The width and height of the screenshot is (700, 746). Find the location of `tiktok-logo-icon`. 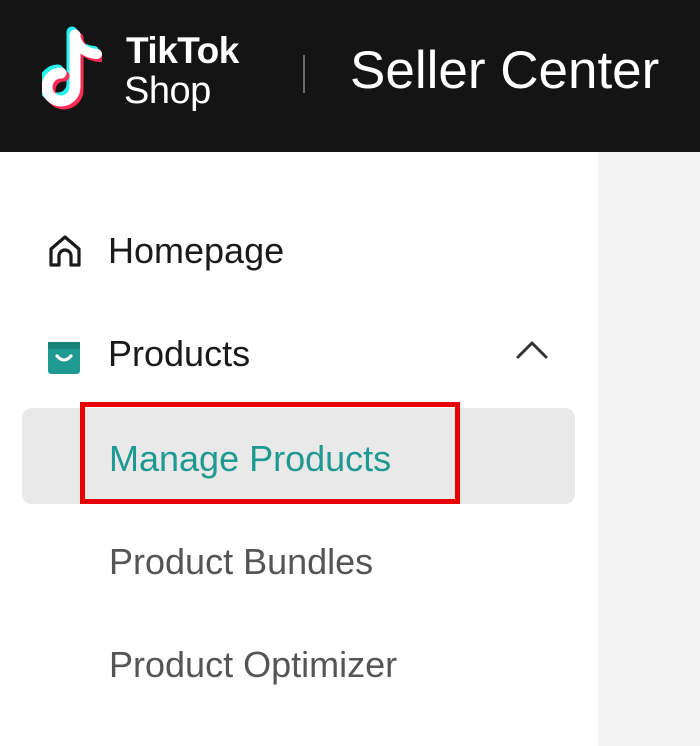

tiktok-logo-icon is located at coordinates (72, 68).